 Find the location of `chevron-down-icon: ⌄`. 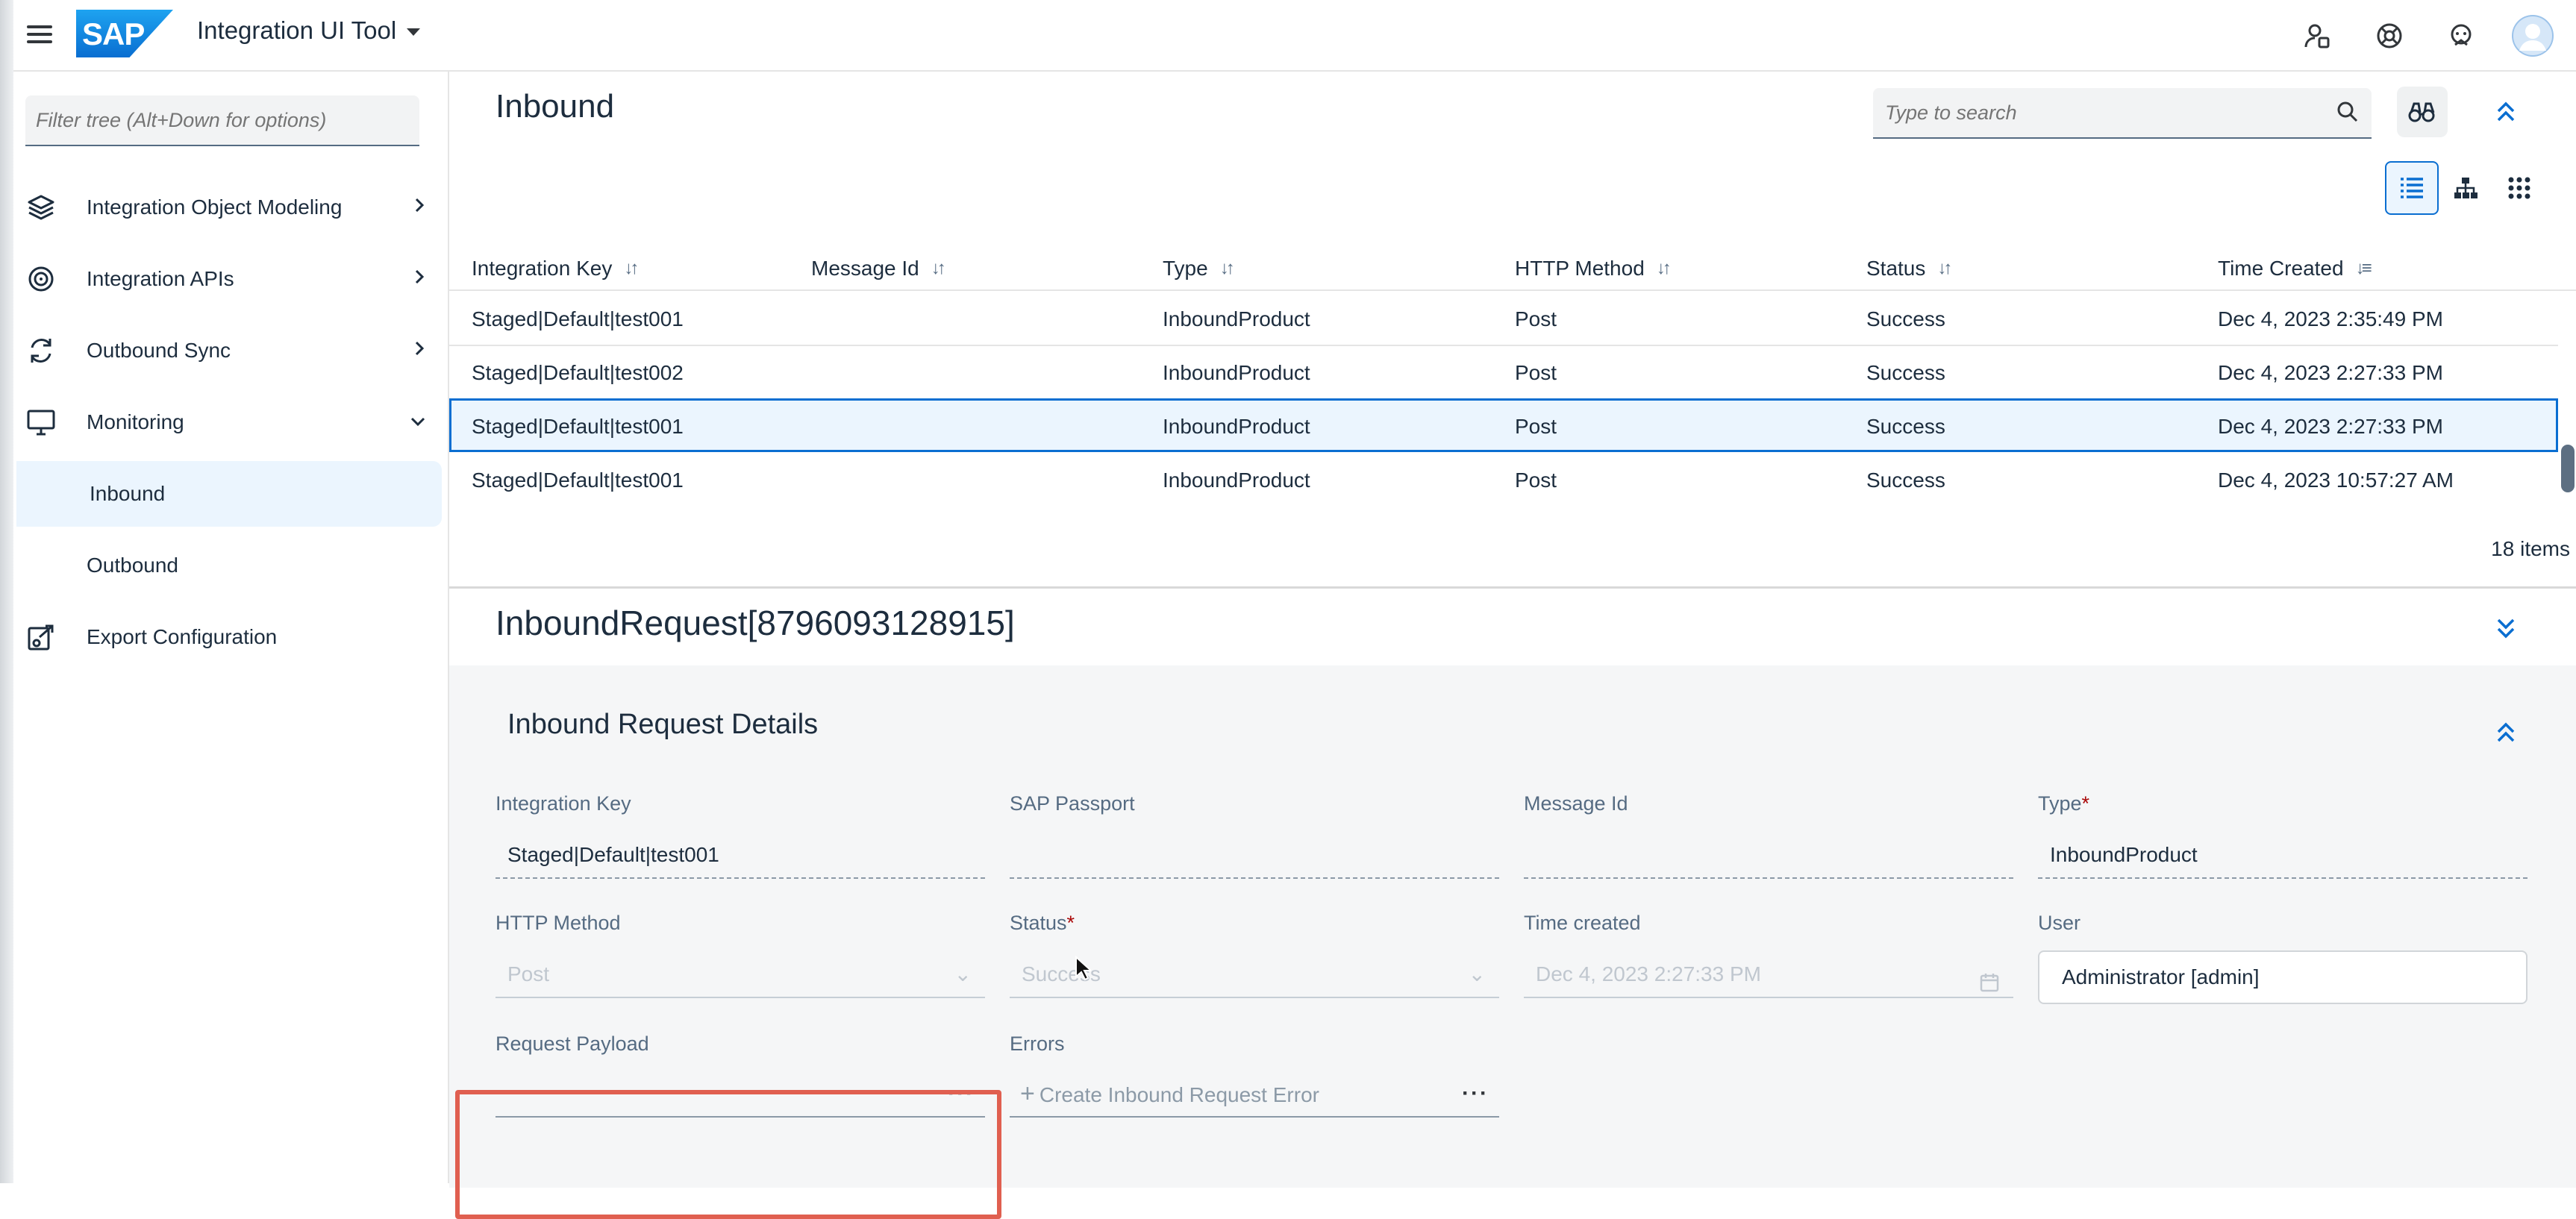

chevron-down-icon: ⌄ is located at coordinates (1477, 973).